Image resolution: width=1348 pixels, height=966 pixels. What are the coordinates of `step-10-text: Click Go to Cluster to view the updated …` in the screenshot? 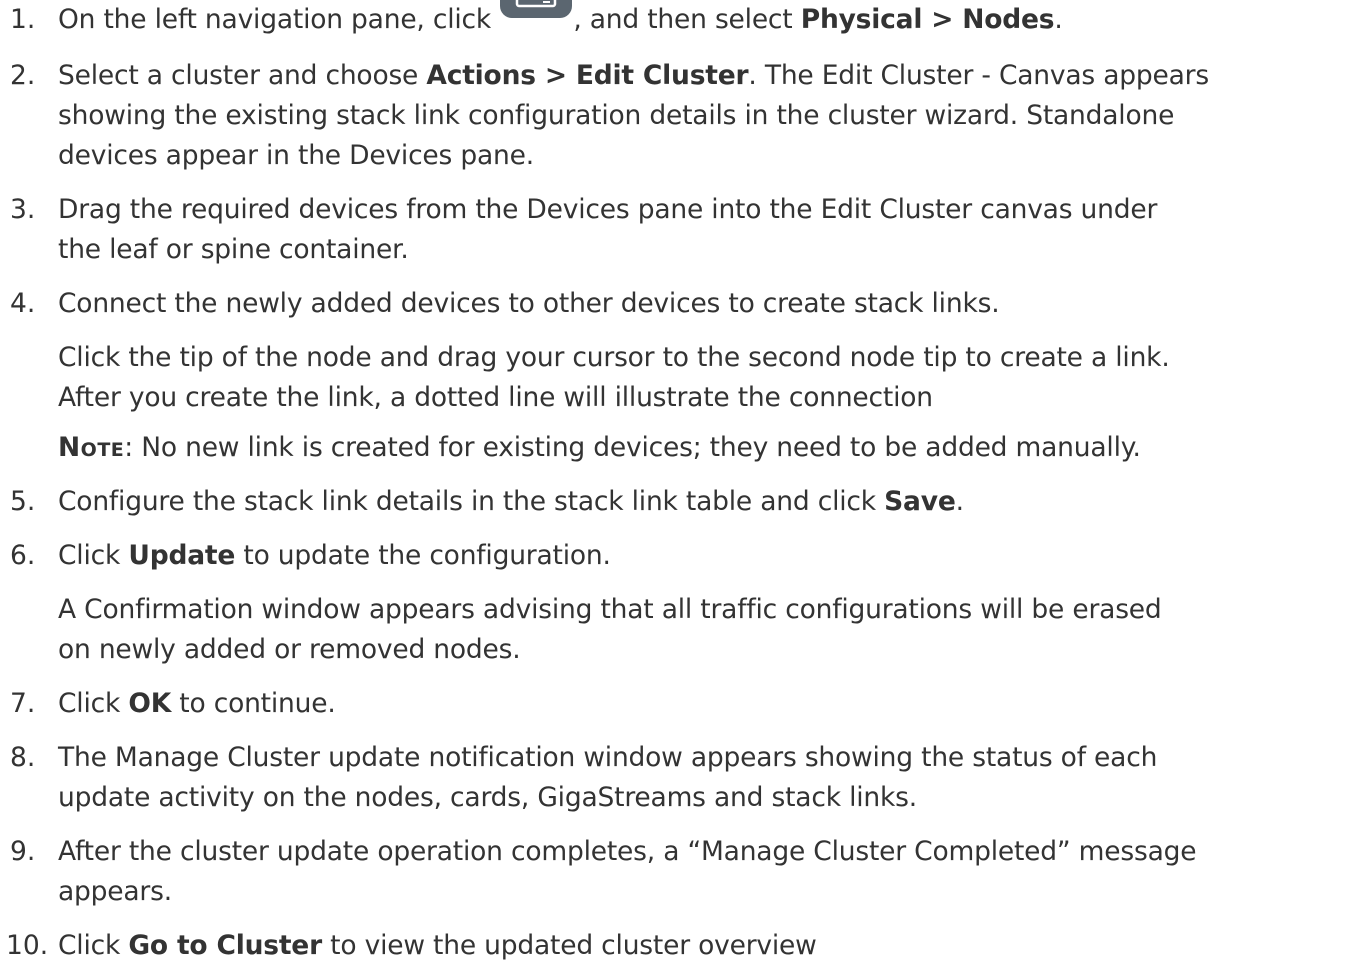 It's located at (437, 945).